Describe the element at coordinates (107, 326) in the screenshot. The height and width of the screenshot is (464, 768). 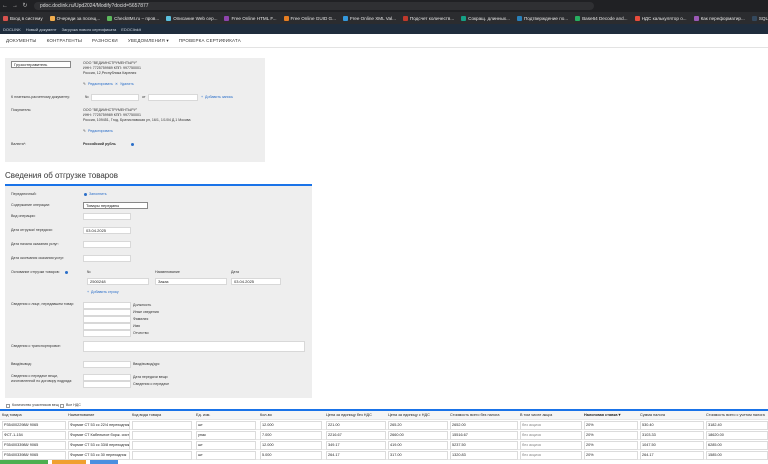
I see `person-firstname-input` at that location.